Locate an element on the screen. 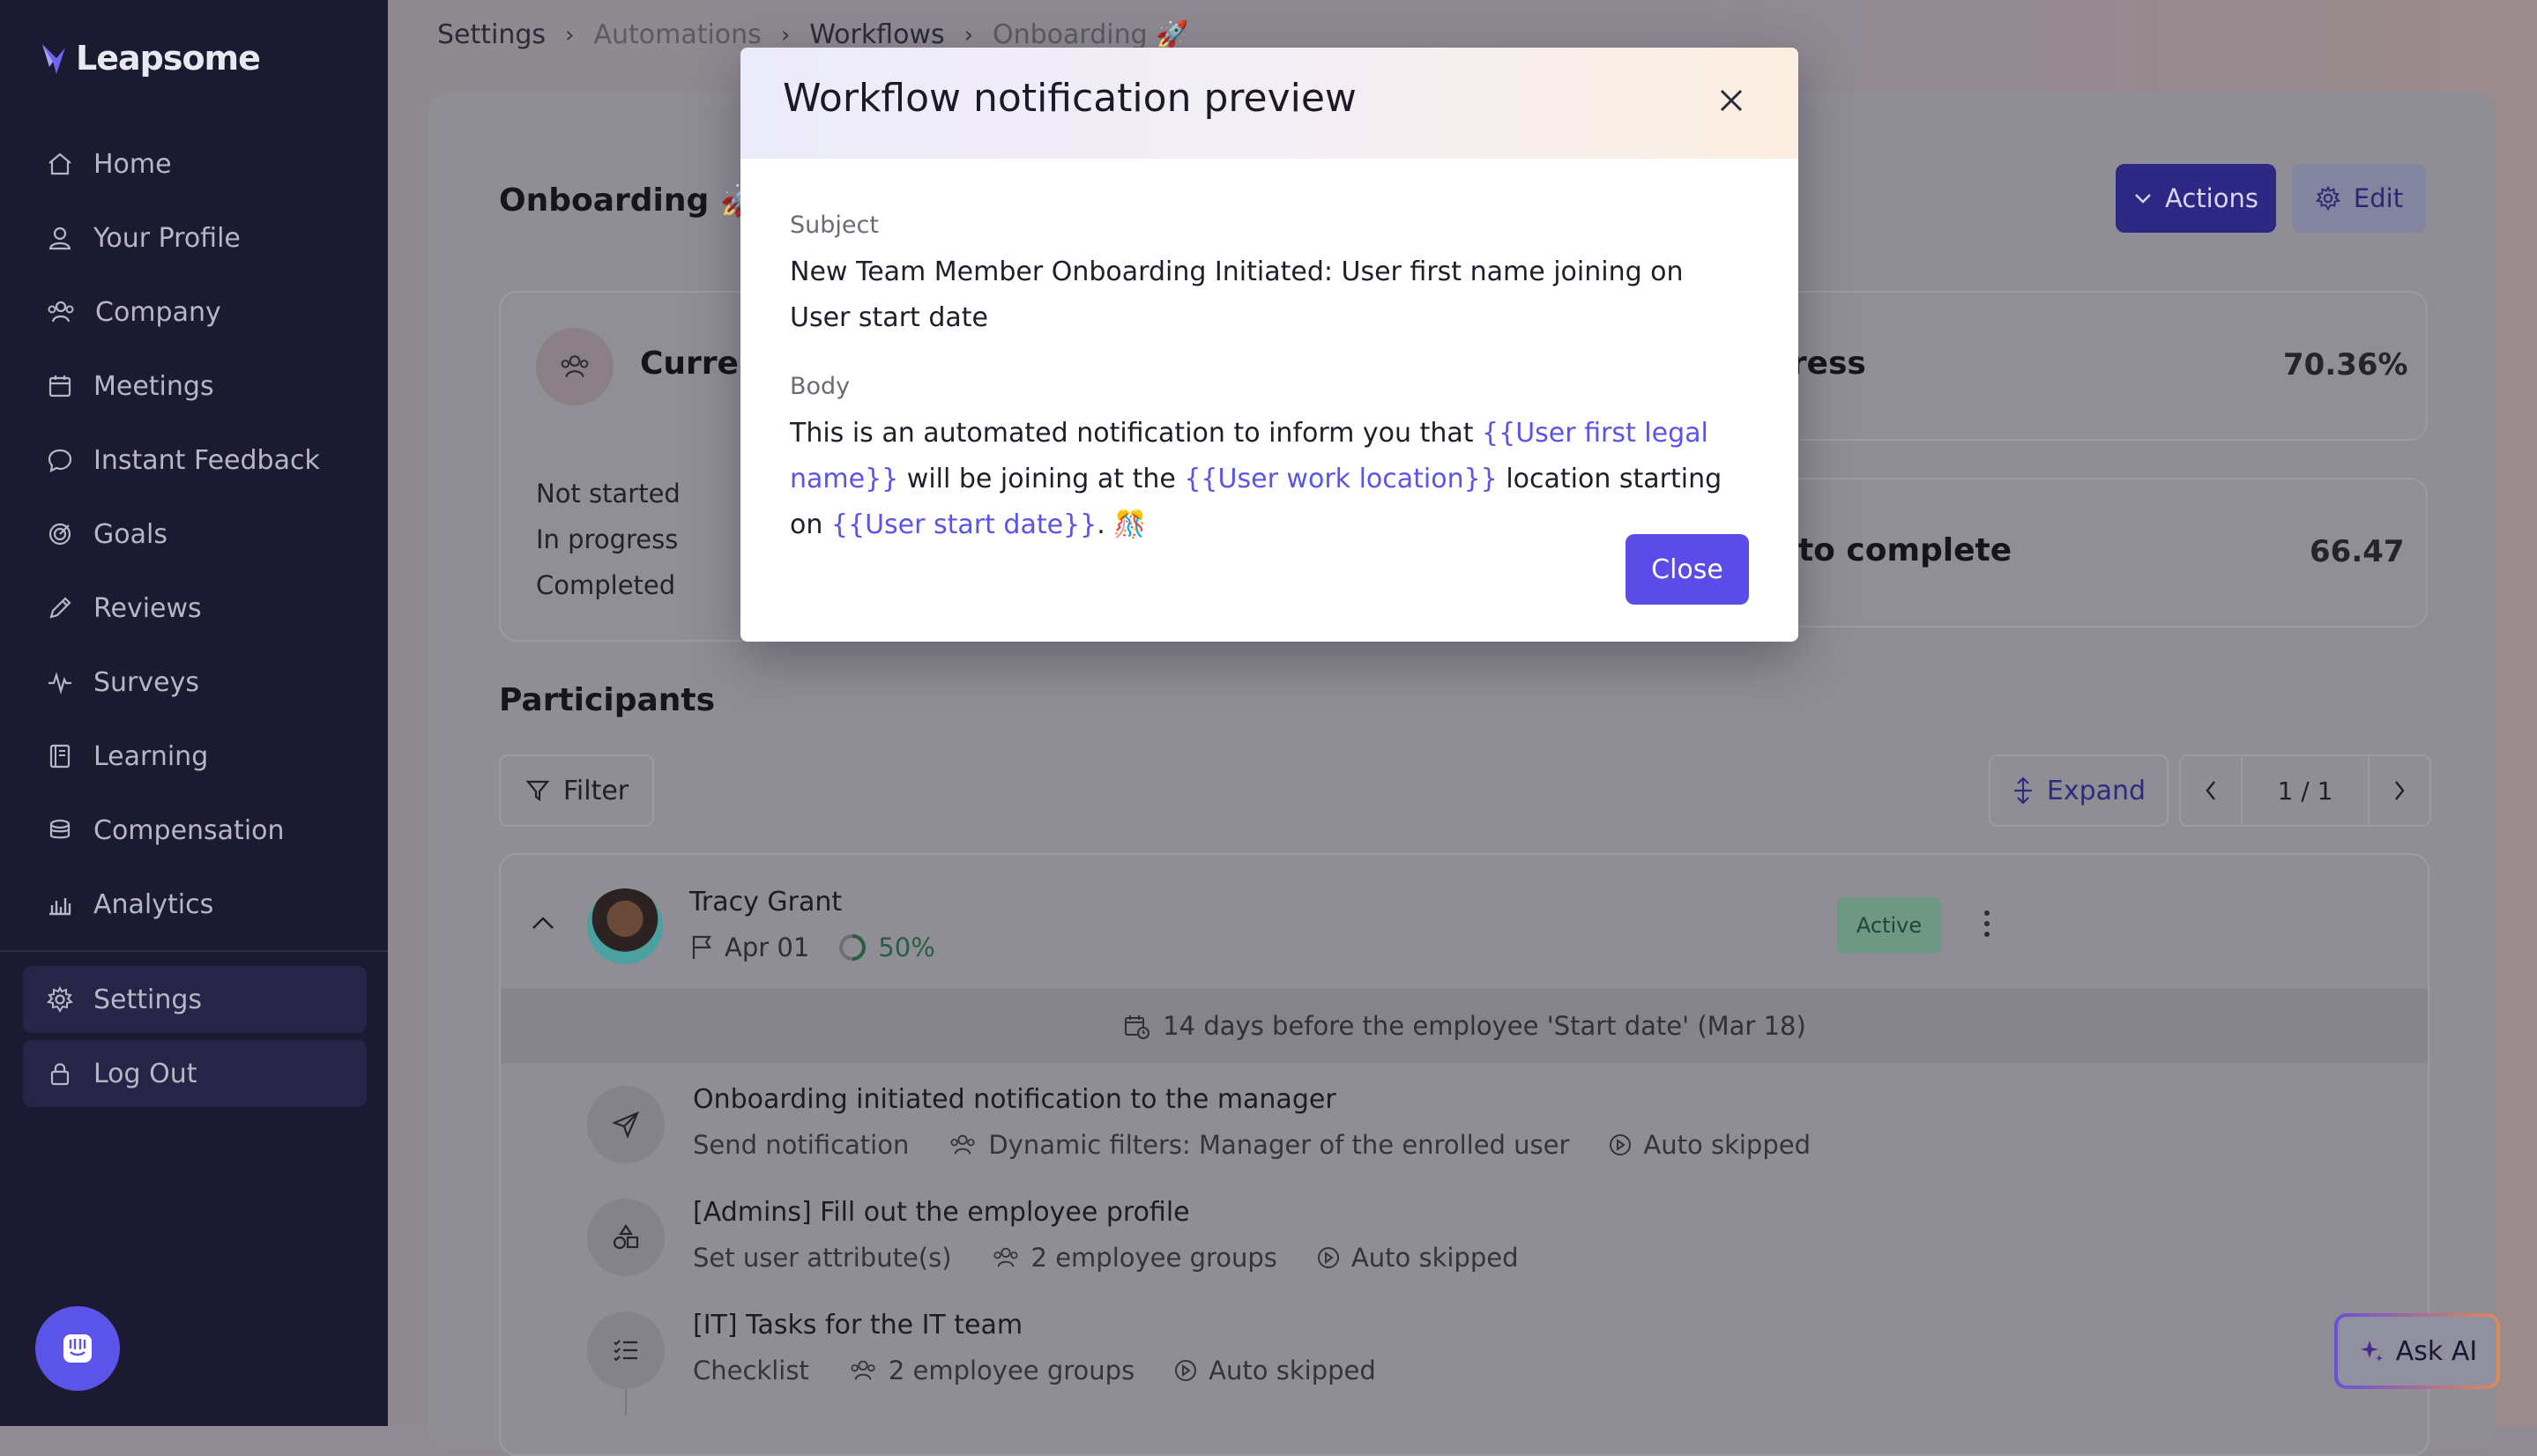 The image size is (2537, 1456). sidebar-item-label: Meetings is located at coordinates (153, 386).